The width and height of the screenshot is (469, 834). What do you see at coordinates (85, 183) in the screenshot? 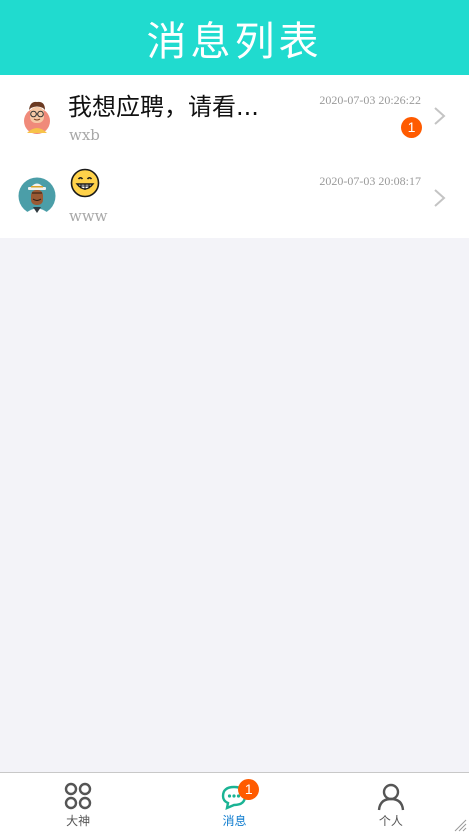
I see `grinning-face-emoji-icon` at bounding box center [85, 183].